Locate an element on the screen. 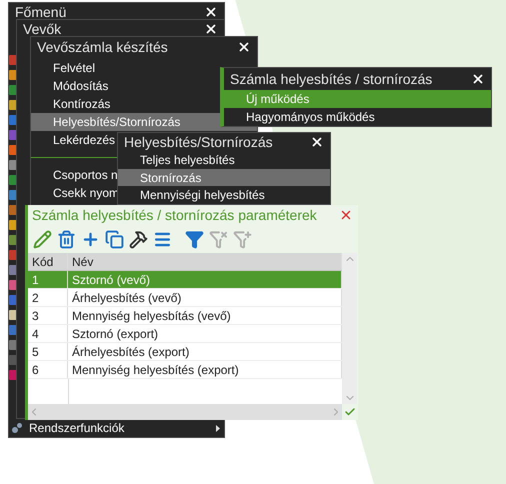  menu-title: Főmenü is located at coordinates (40, 12).